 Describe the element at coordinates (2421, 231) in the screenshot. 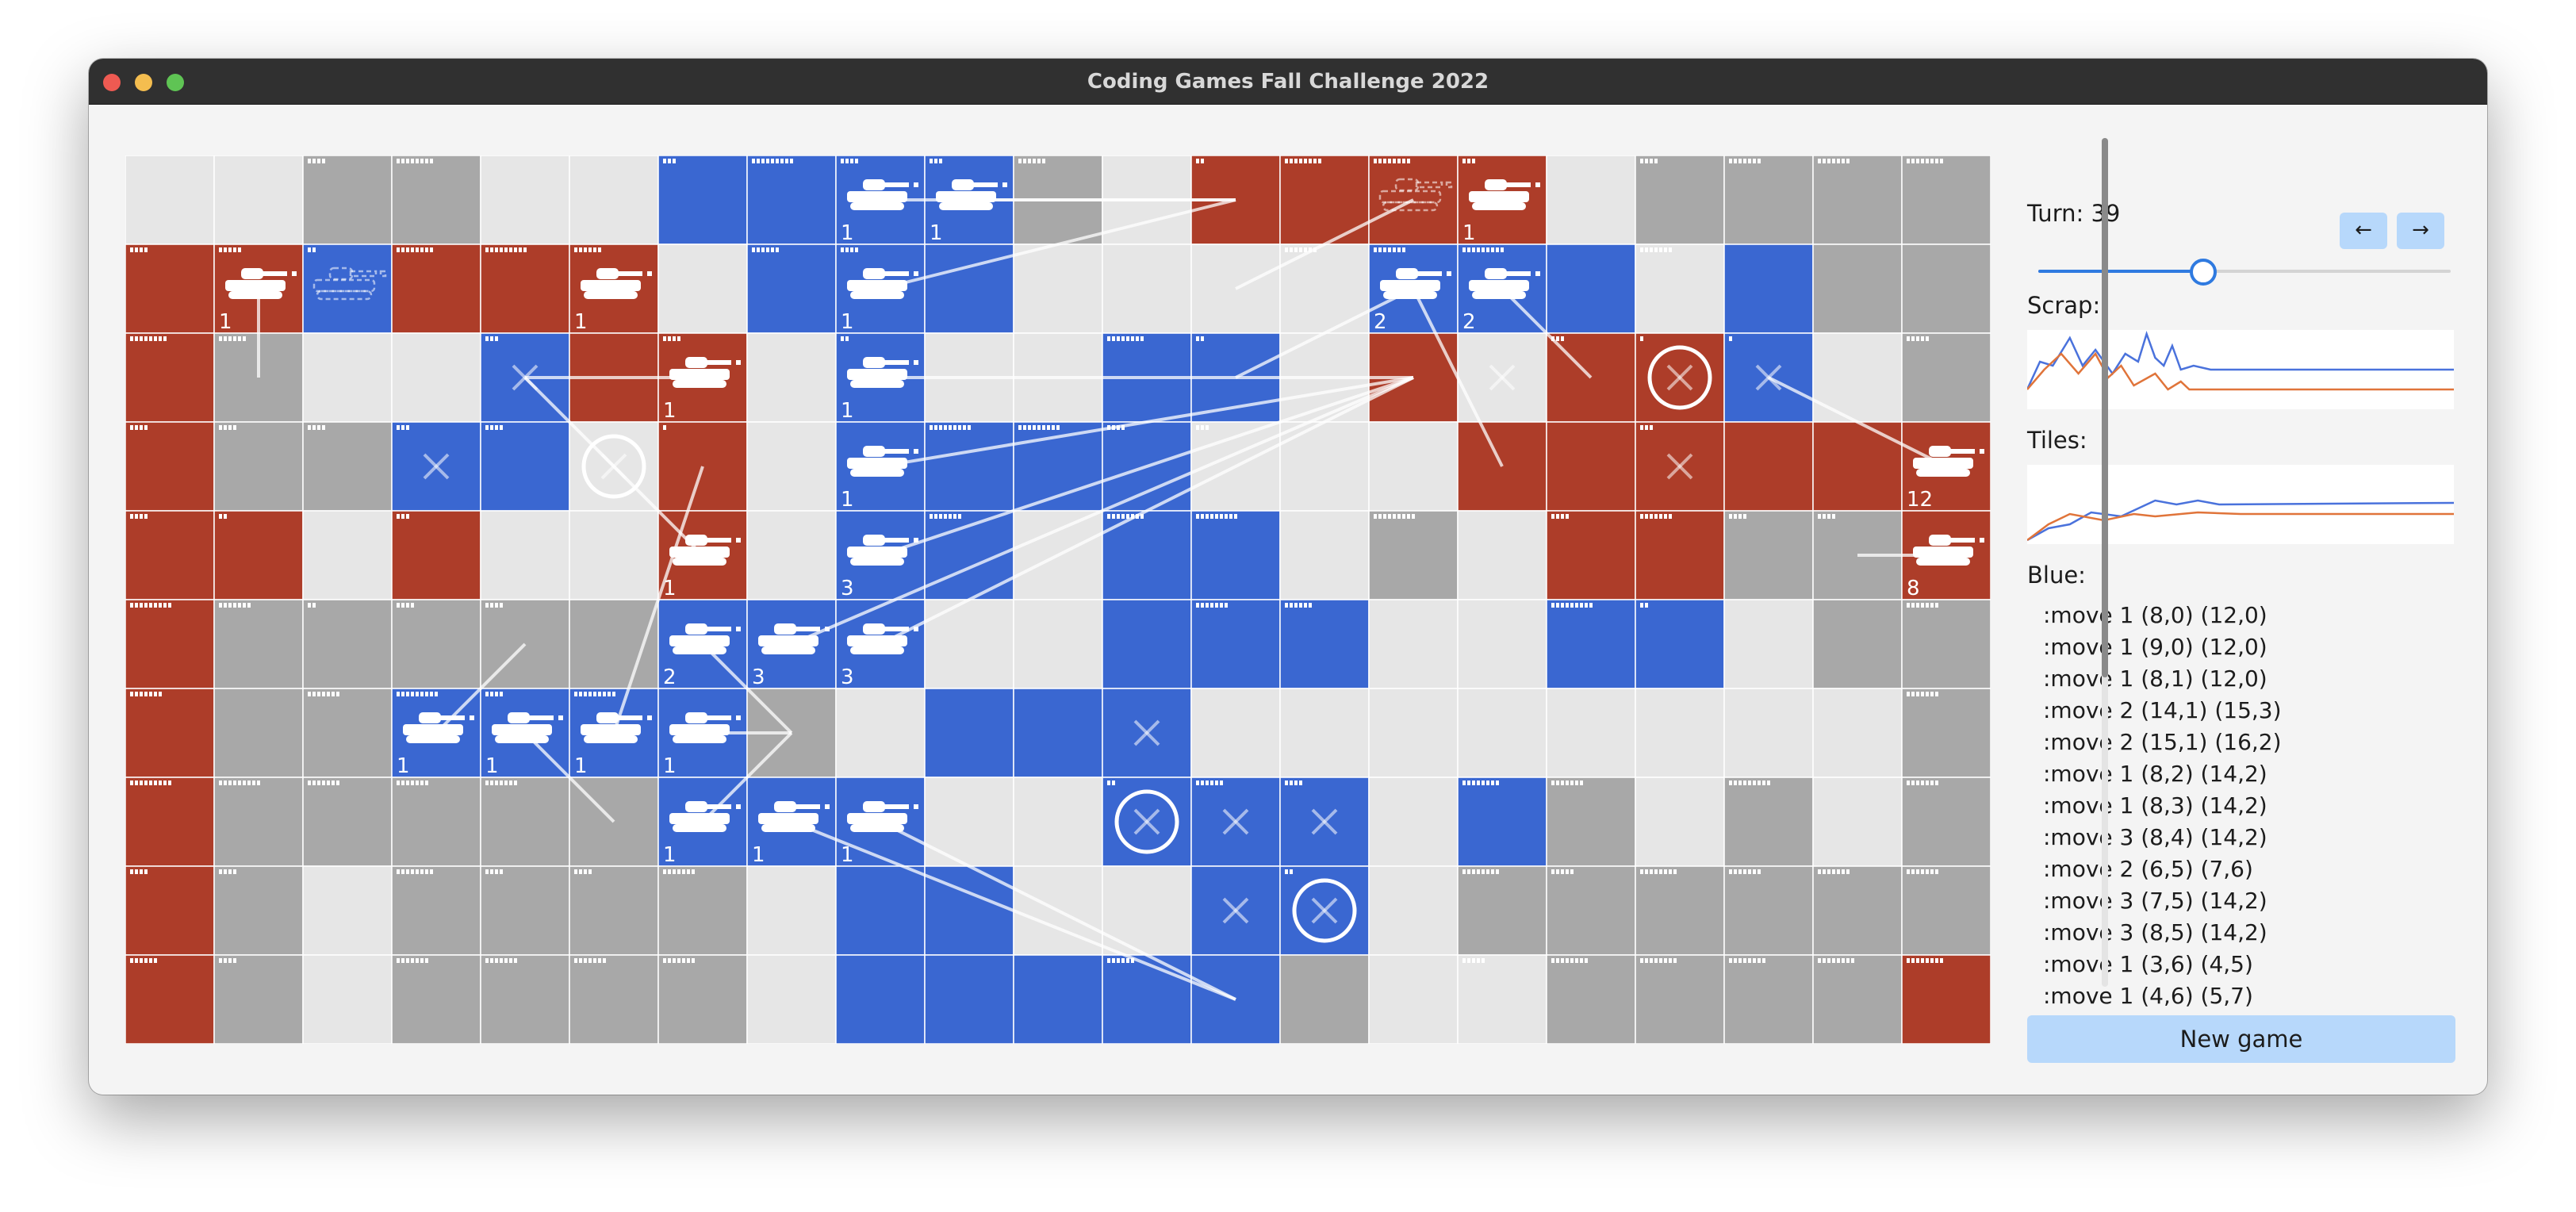

I see `next-turn-button: →` at that location.